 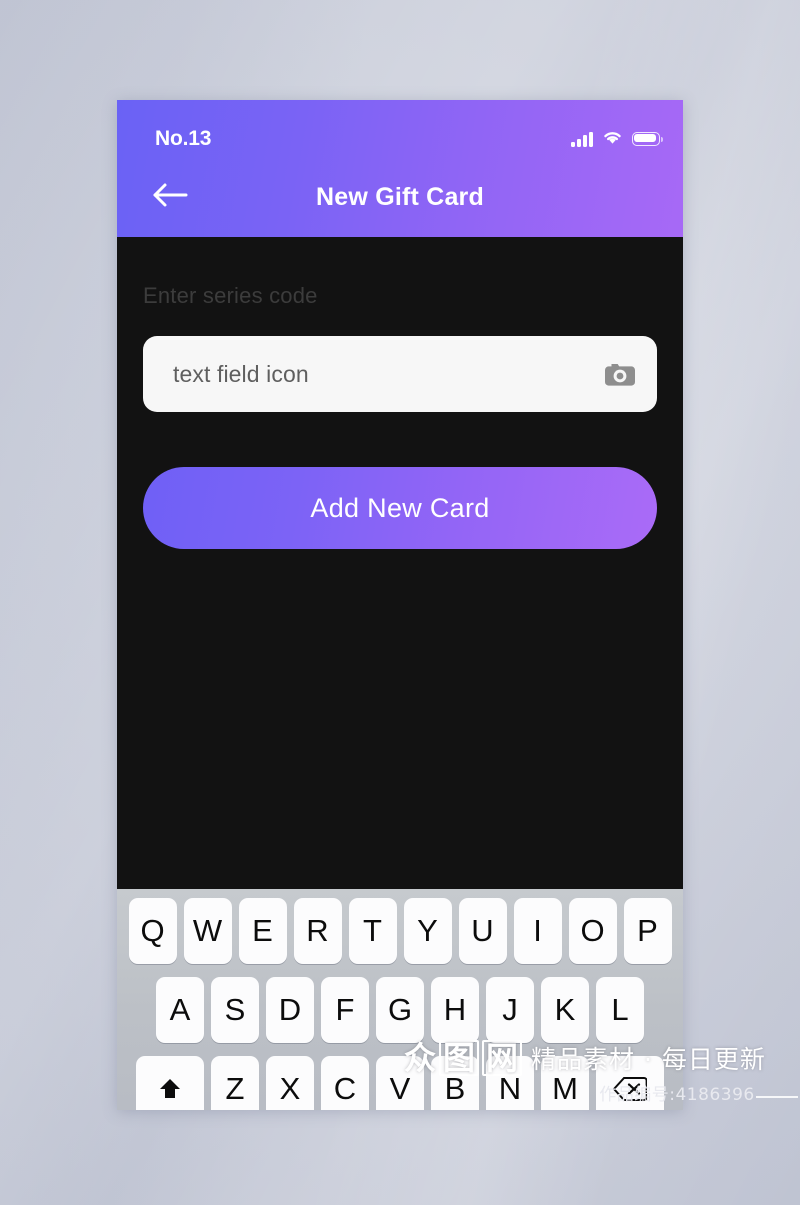 What do you see at coordinates (620, 374) in the screenshot?
I see `camera-icon` at bounding box center [620, 374].